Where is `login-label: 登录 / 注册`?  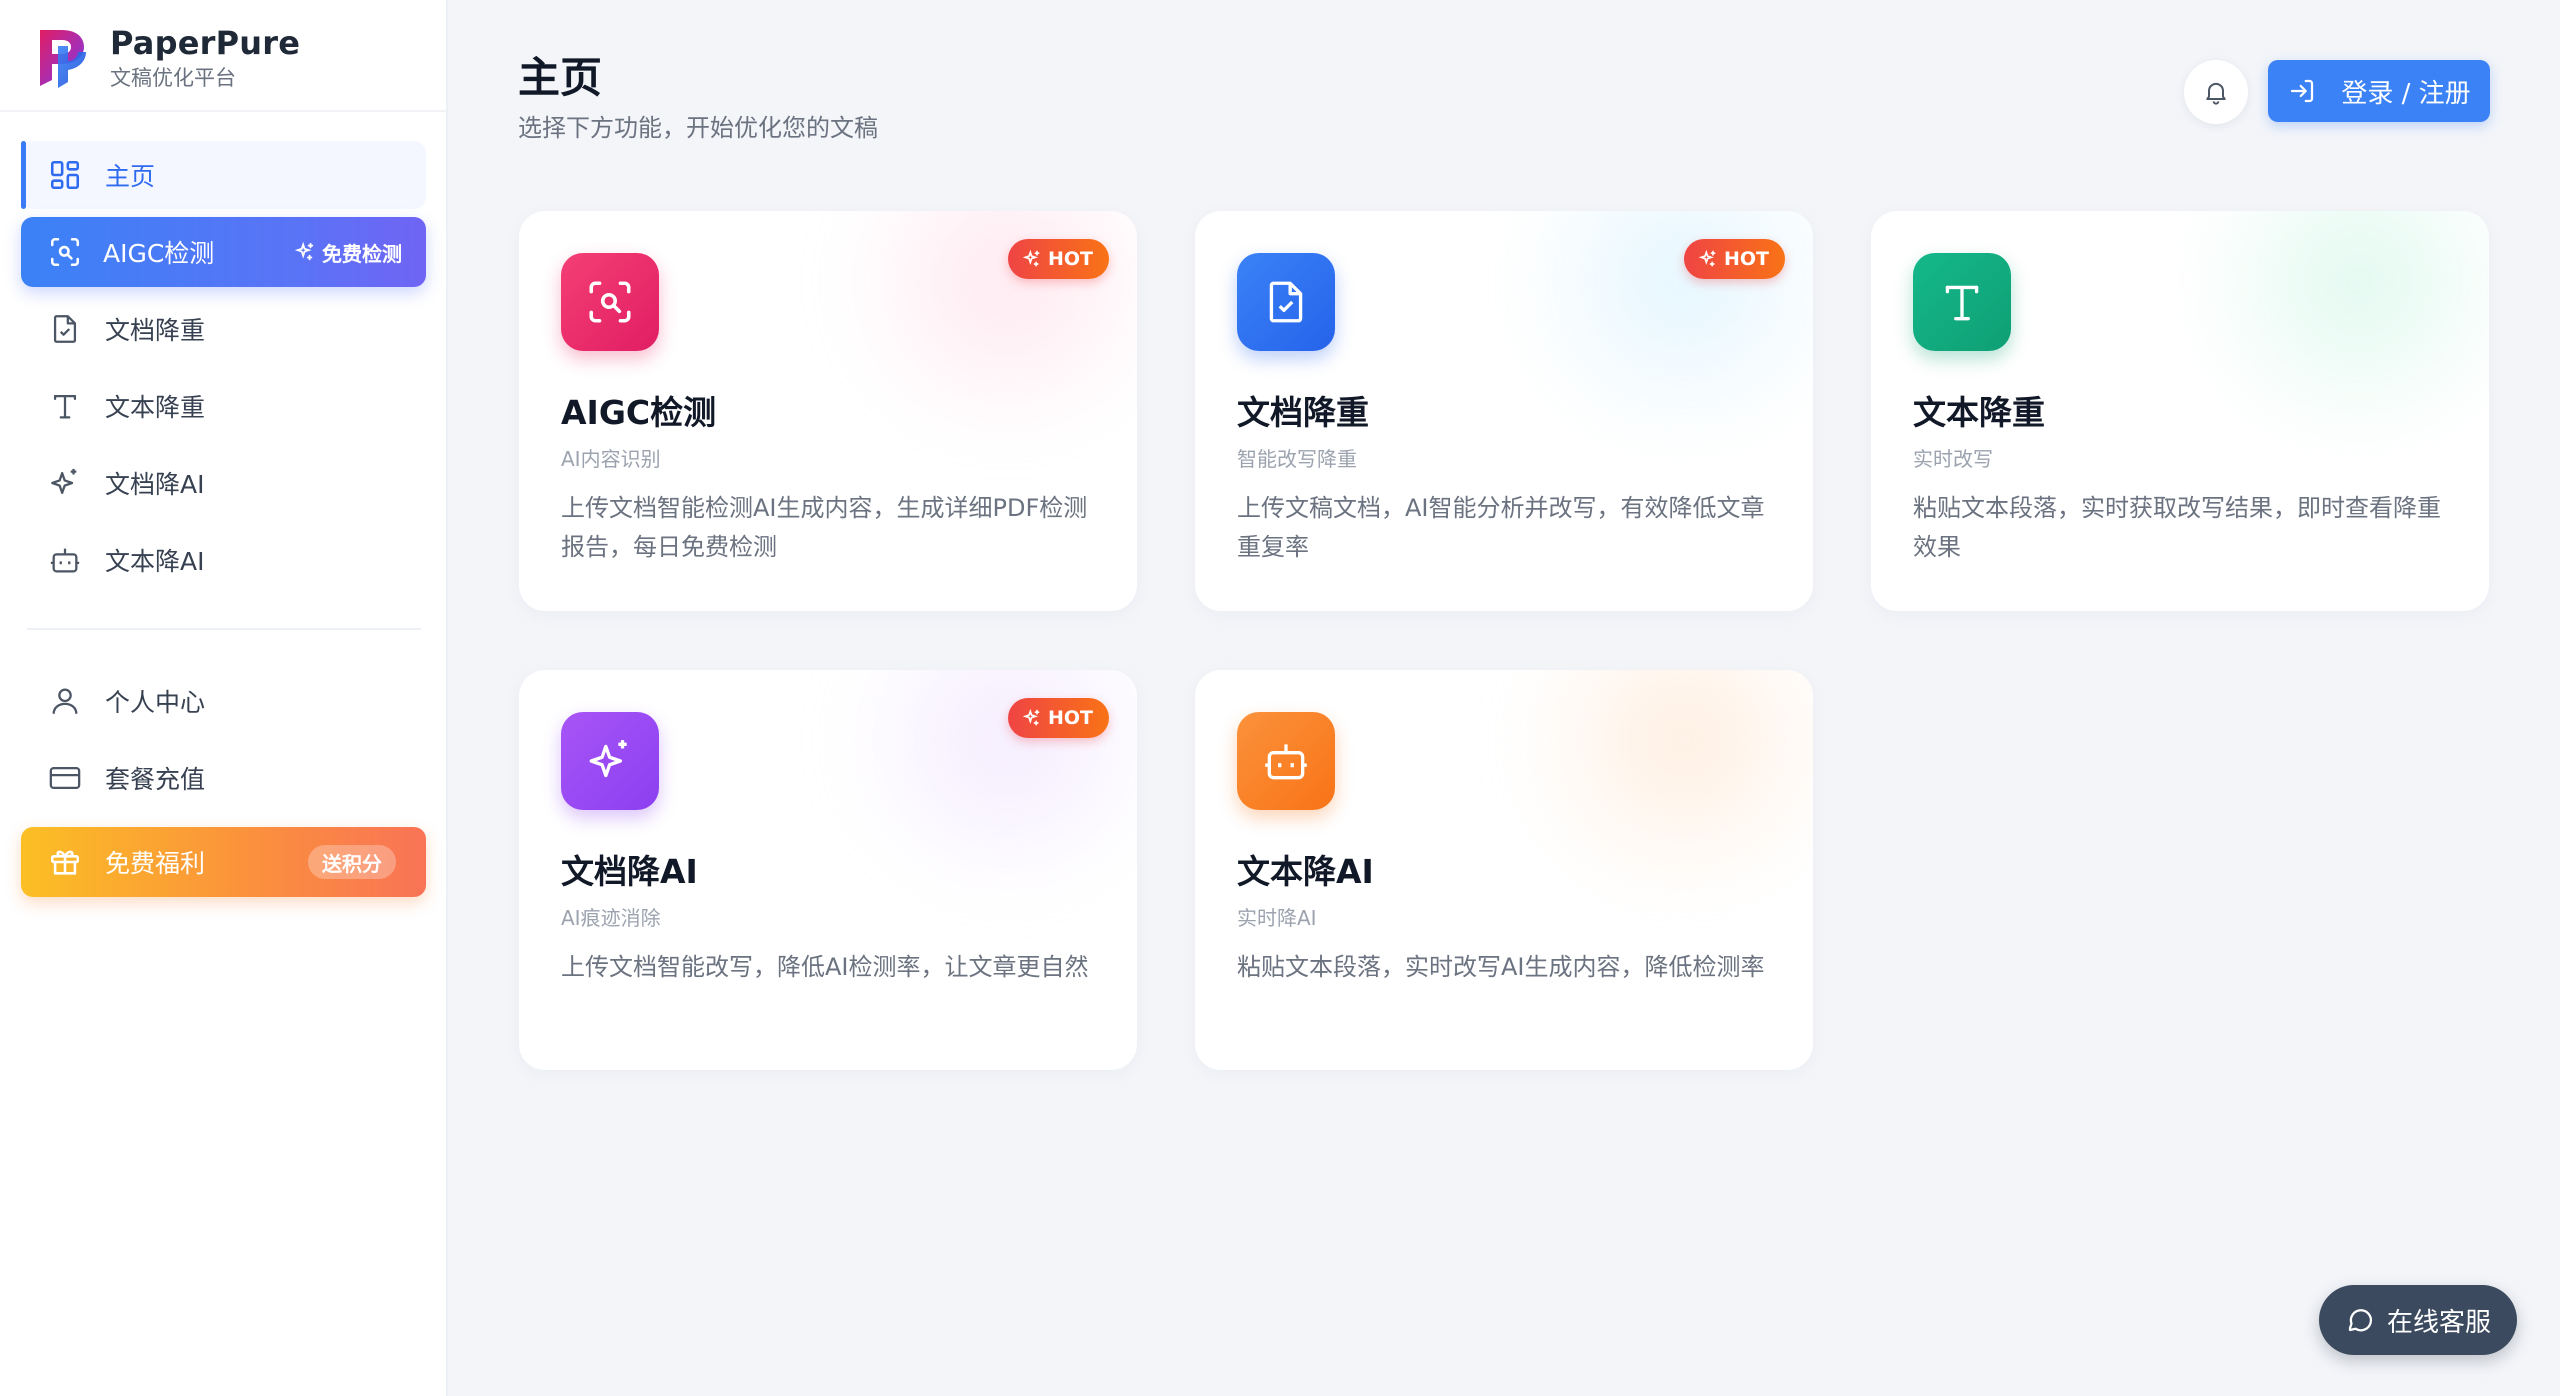
login-label: 登录 / 注册 is located at coordinates (2406, 93).